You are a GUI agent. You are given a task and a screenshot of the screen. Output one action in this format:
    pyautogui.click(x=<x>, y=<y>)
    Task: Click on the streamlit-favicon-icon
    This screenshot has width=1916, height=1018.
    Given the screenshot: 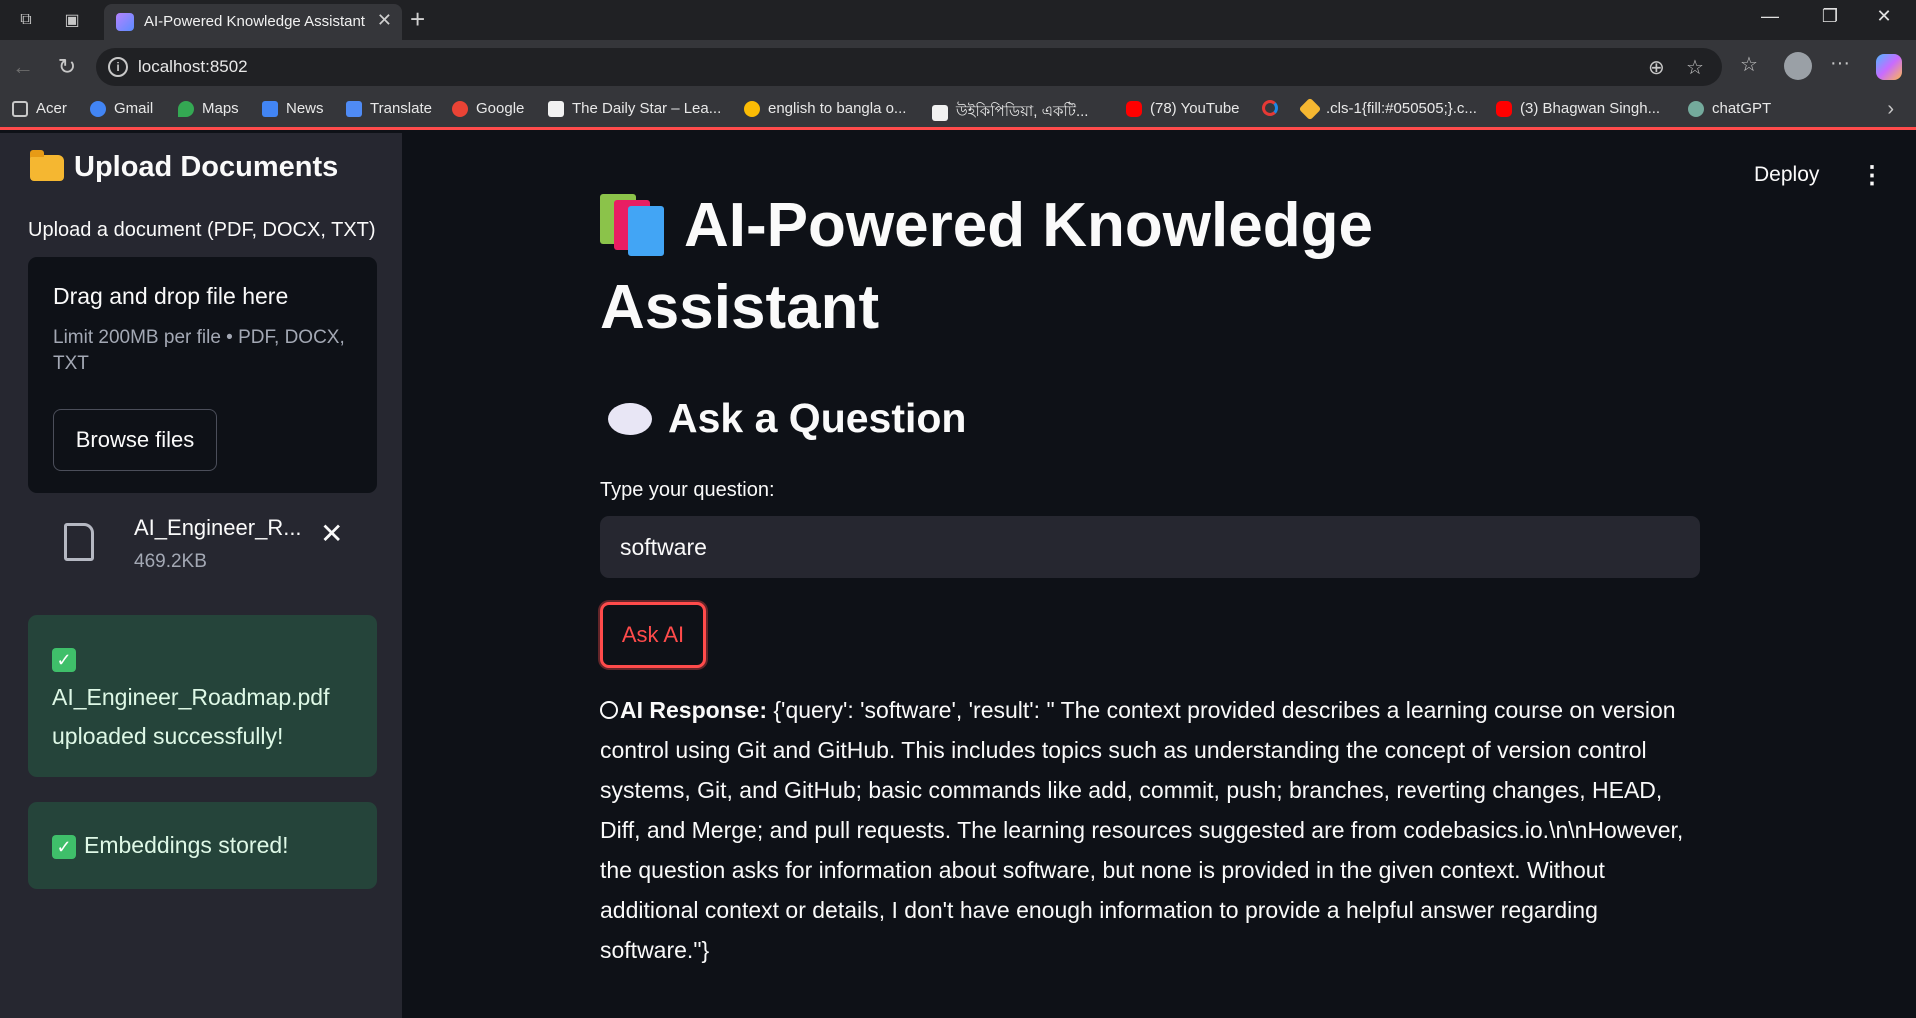 What is the action you would take?
    pyautogui.click(x=125, y=22)
    